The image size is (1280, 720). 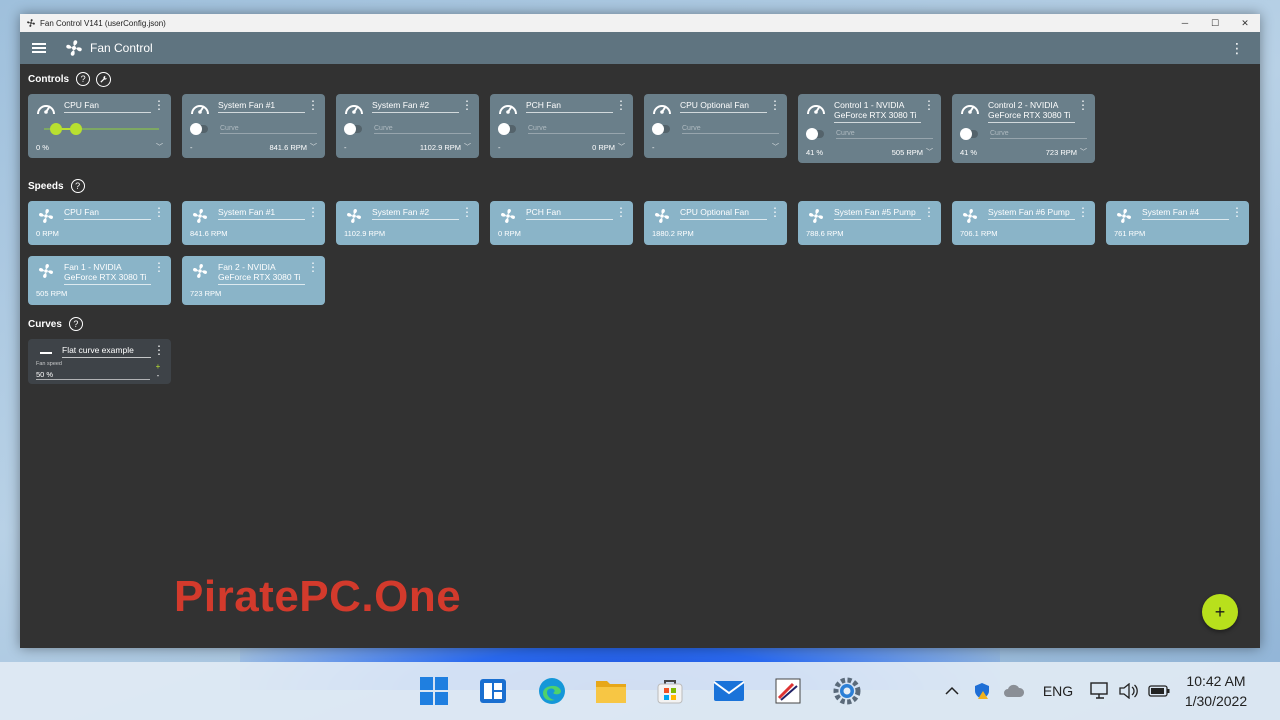 I want to click on speed-card: PCH Fan ⋮ 0 RPM, so click(x=561, y=223).